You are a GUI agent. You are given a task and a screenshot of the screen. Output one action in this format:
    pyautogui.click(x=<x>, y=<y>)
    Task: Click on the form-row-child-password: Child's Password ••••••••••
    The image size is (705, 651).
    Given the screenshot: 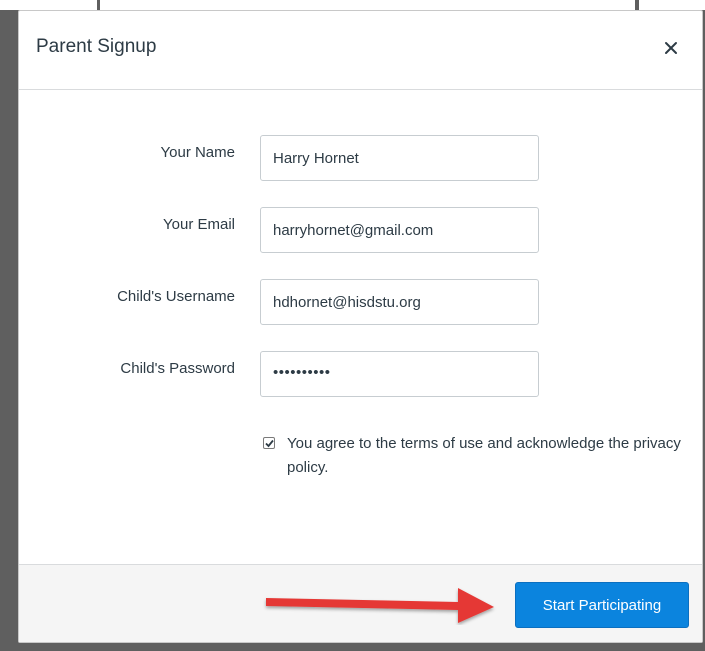 What is the action you would take?
    pyautogui.click(x=360, y=374)
    